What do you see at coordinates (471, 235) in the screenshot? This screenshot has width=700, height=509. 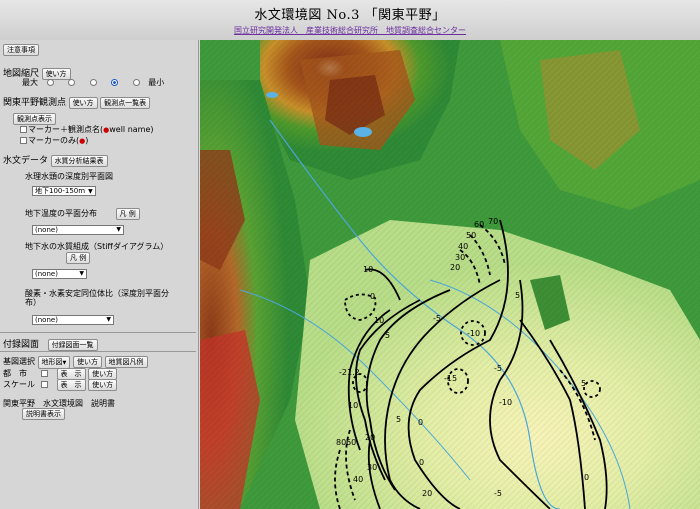 I see `contour-label: 50` at bounding box center [471, 235].